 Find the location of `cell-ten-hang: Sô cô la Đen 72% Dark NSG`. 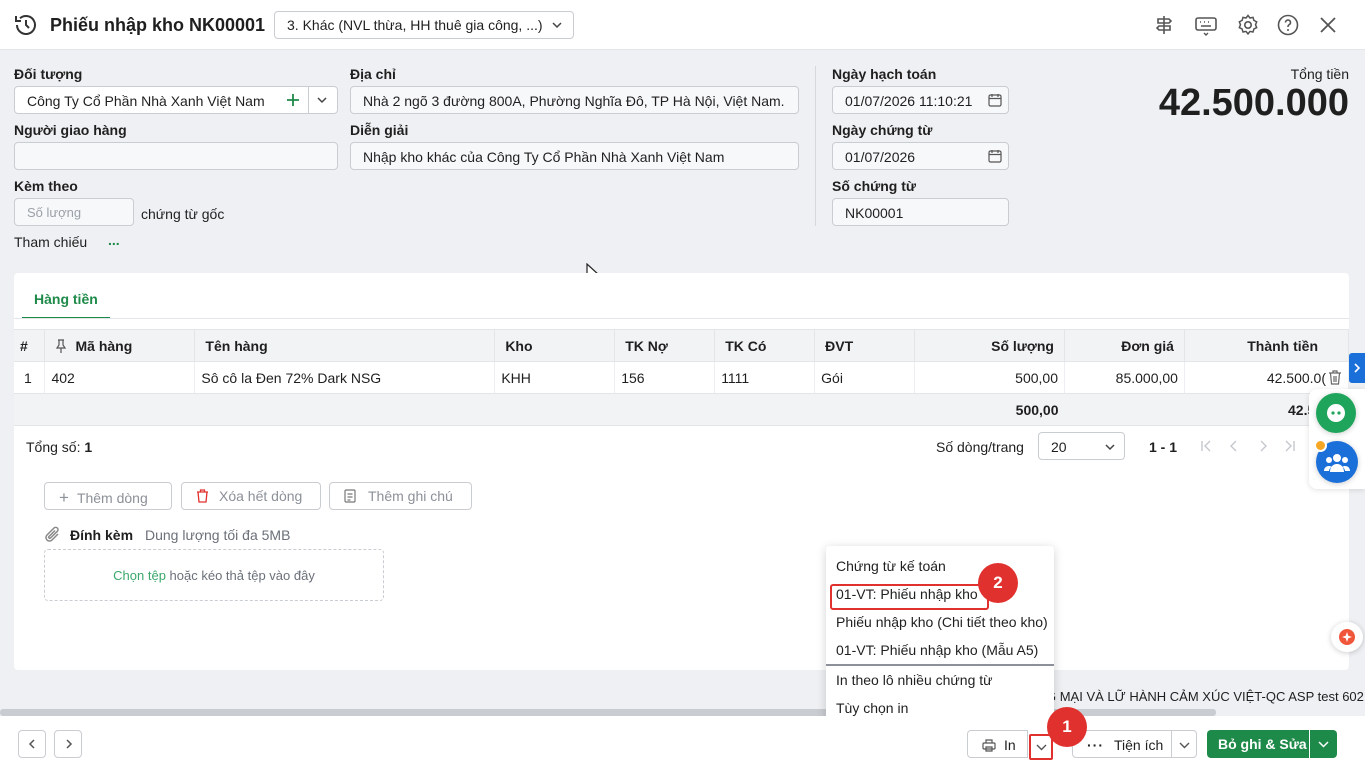

cell-ten-hang: Sô cô la Đen 72% Dark NSG is located at coordinates (345, 377).